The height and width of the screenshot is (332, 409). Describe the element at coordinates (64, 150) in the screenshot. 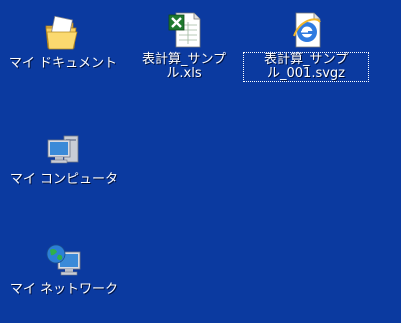

I see `my-computer-icon` at that location.